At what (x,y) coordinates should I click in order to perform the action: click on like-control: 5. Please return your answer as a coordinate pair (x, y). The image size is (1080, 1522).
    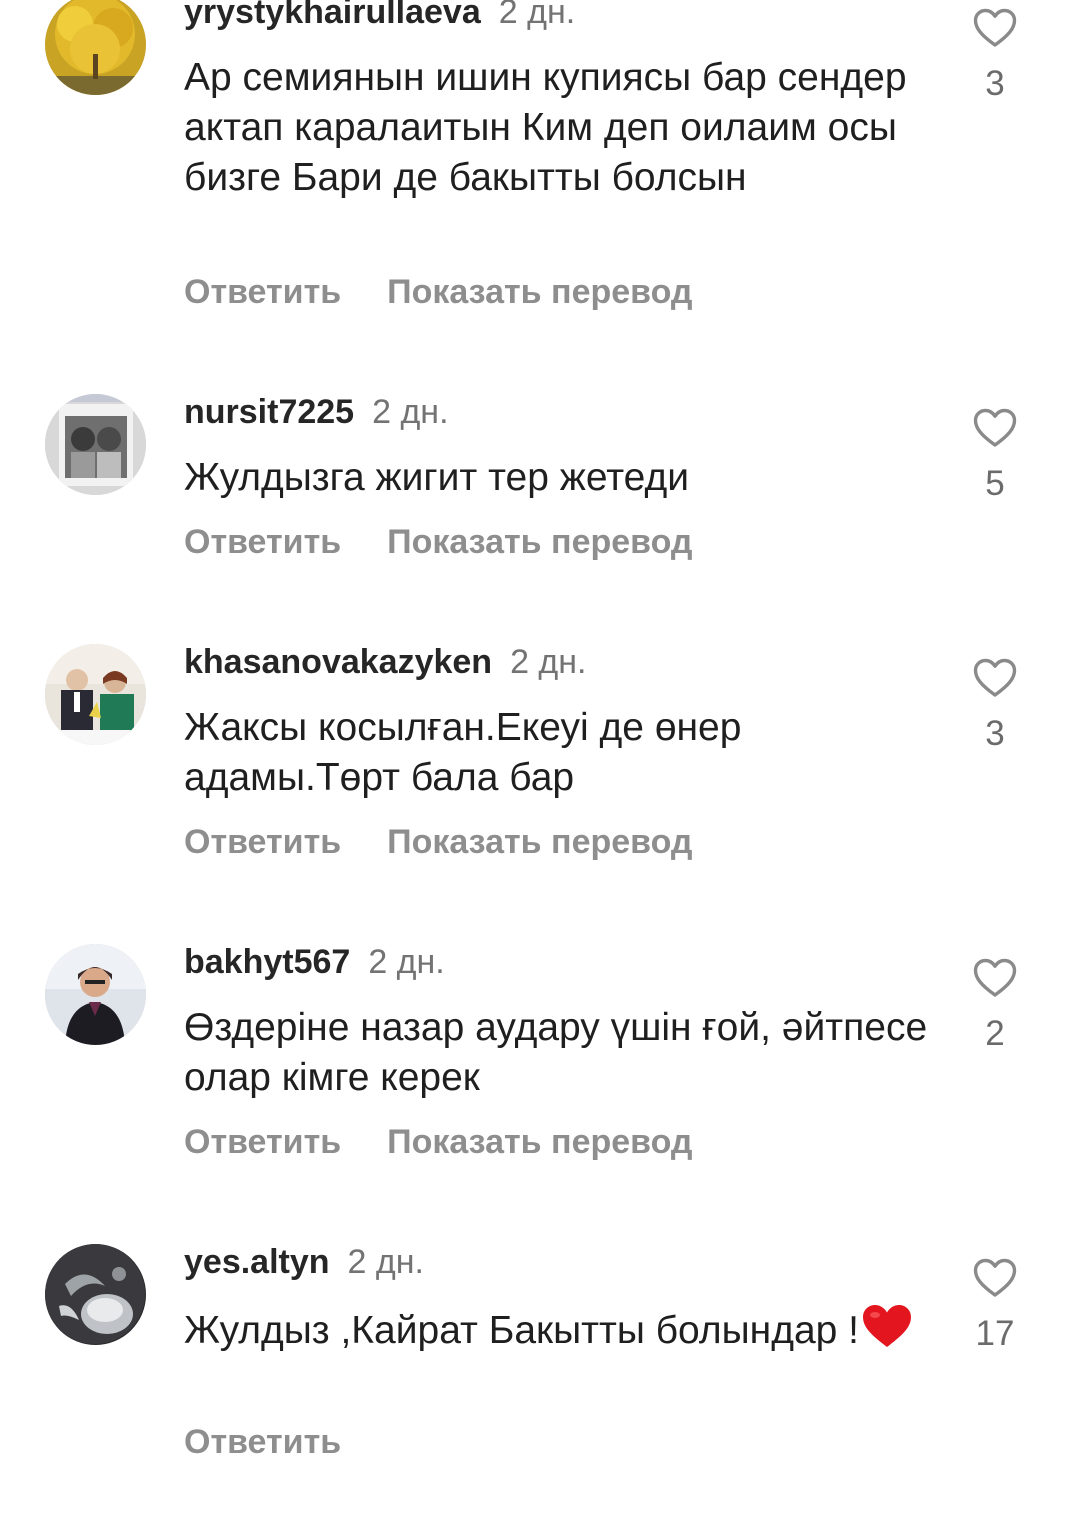
    Looking at the image, I should click on (995, 456).